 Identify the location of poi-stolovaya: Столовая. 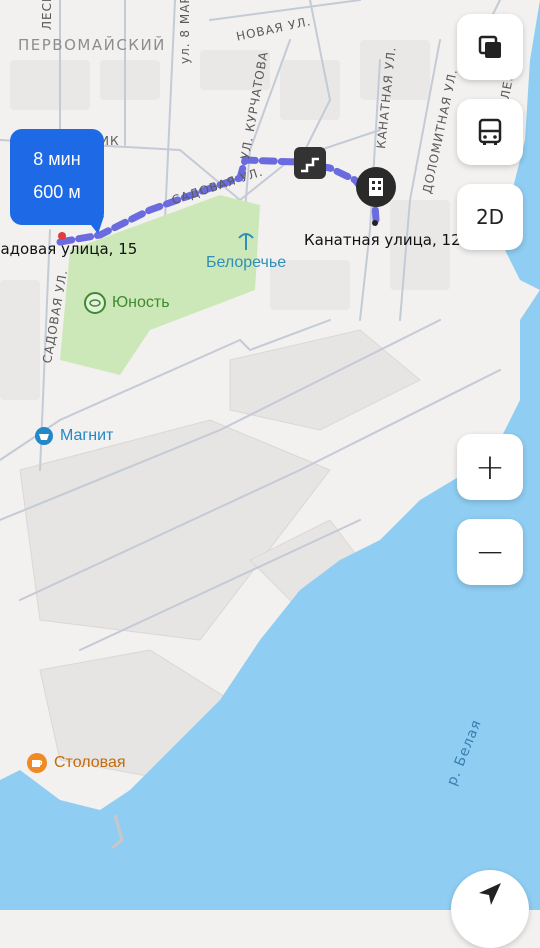
(76, 763).